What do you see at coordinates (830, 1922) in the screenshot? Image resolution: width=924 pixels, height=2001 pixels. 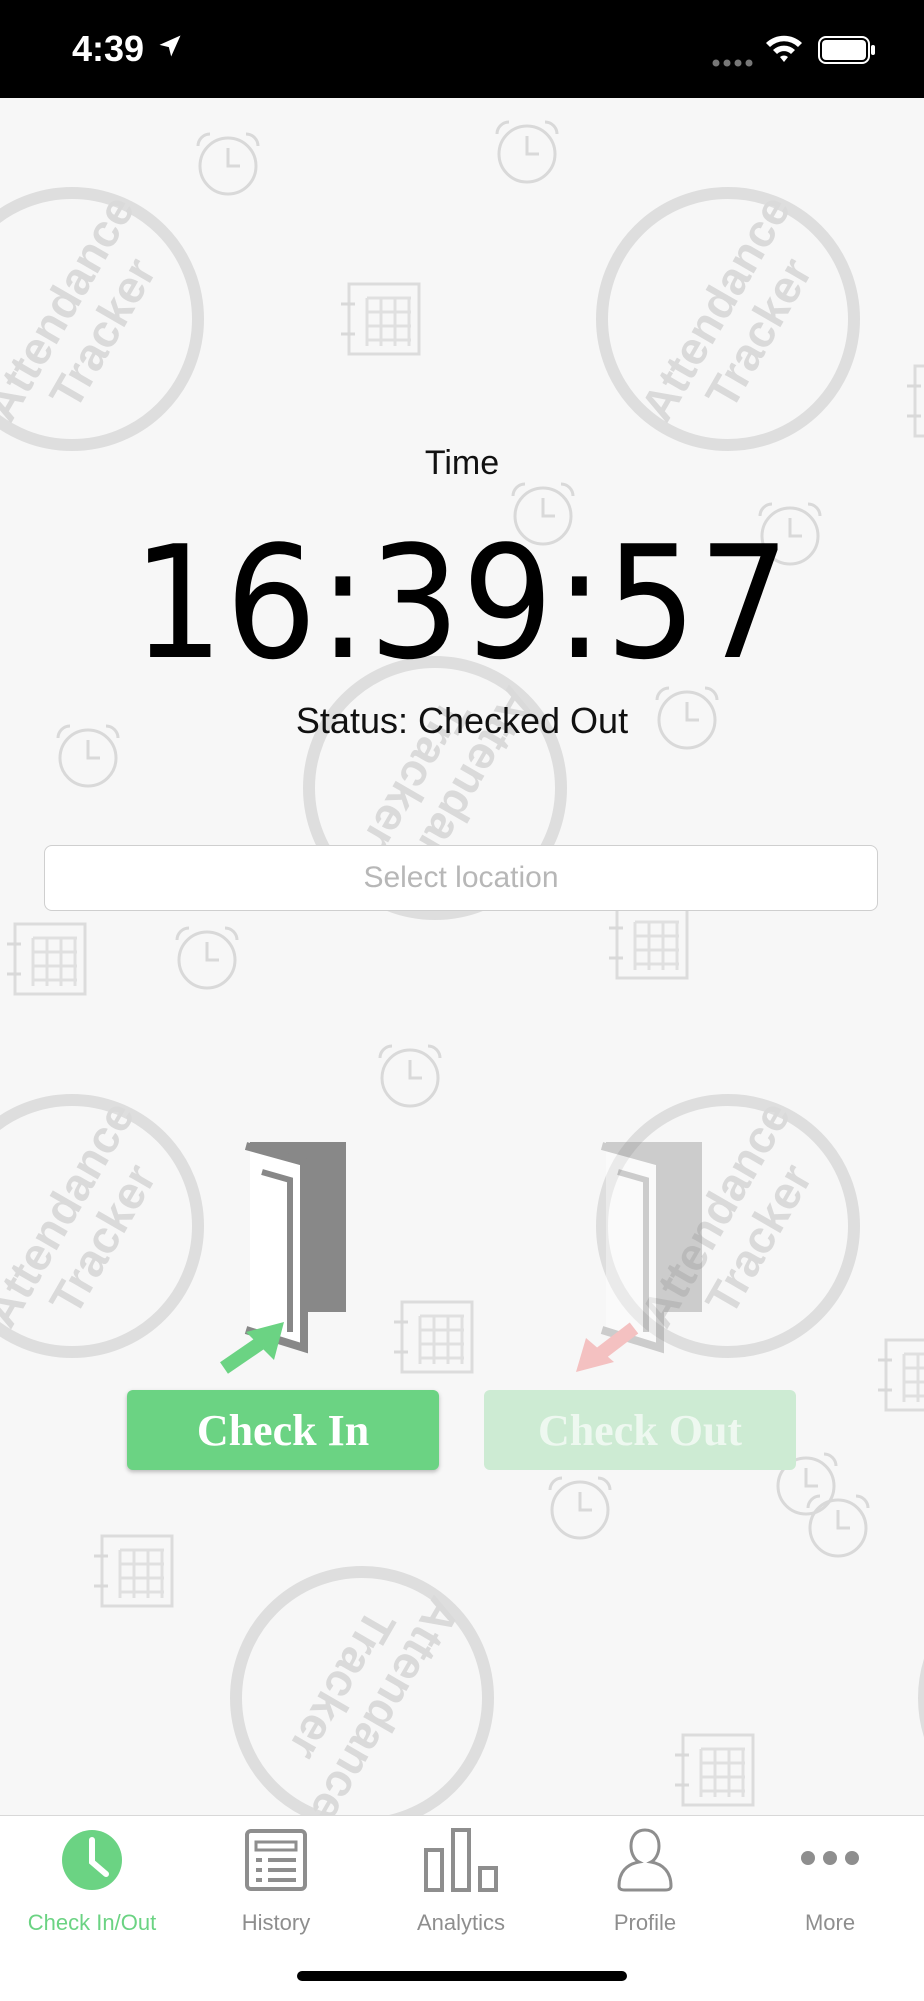 I see `tab-label: More` at bounding box center [830, 1922].